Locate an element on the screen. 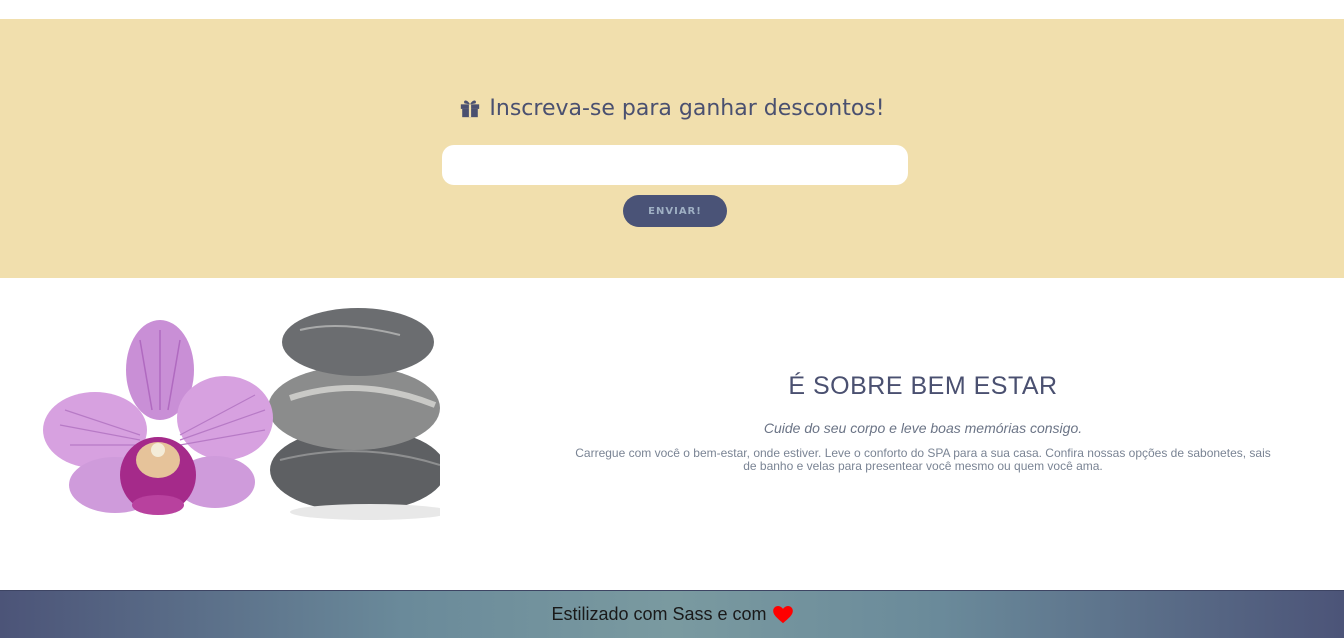  gift-icon is located at coordinates (470, 109).